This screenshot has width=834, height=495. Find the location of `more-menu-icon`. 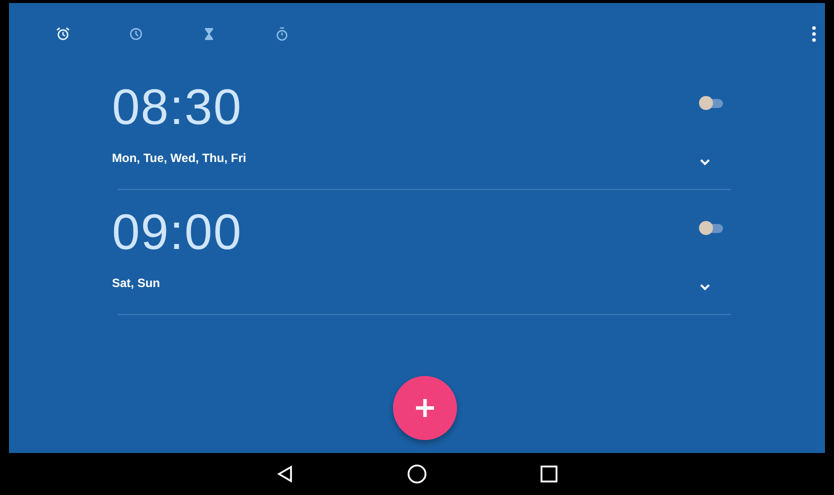

more-menu-icon is located at coordinates (814, 34).